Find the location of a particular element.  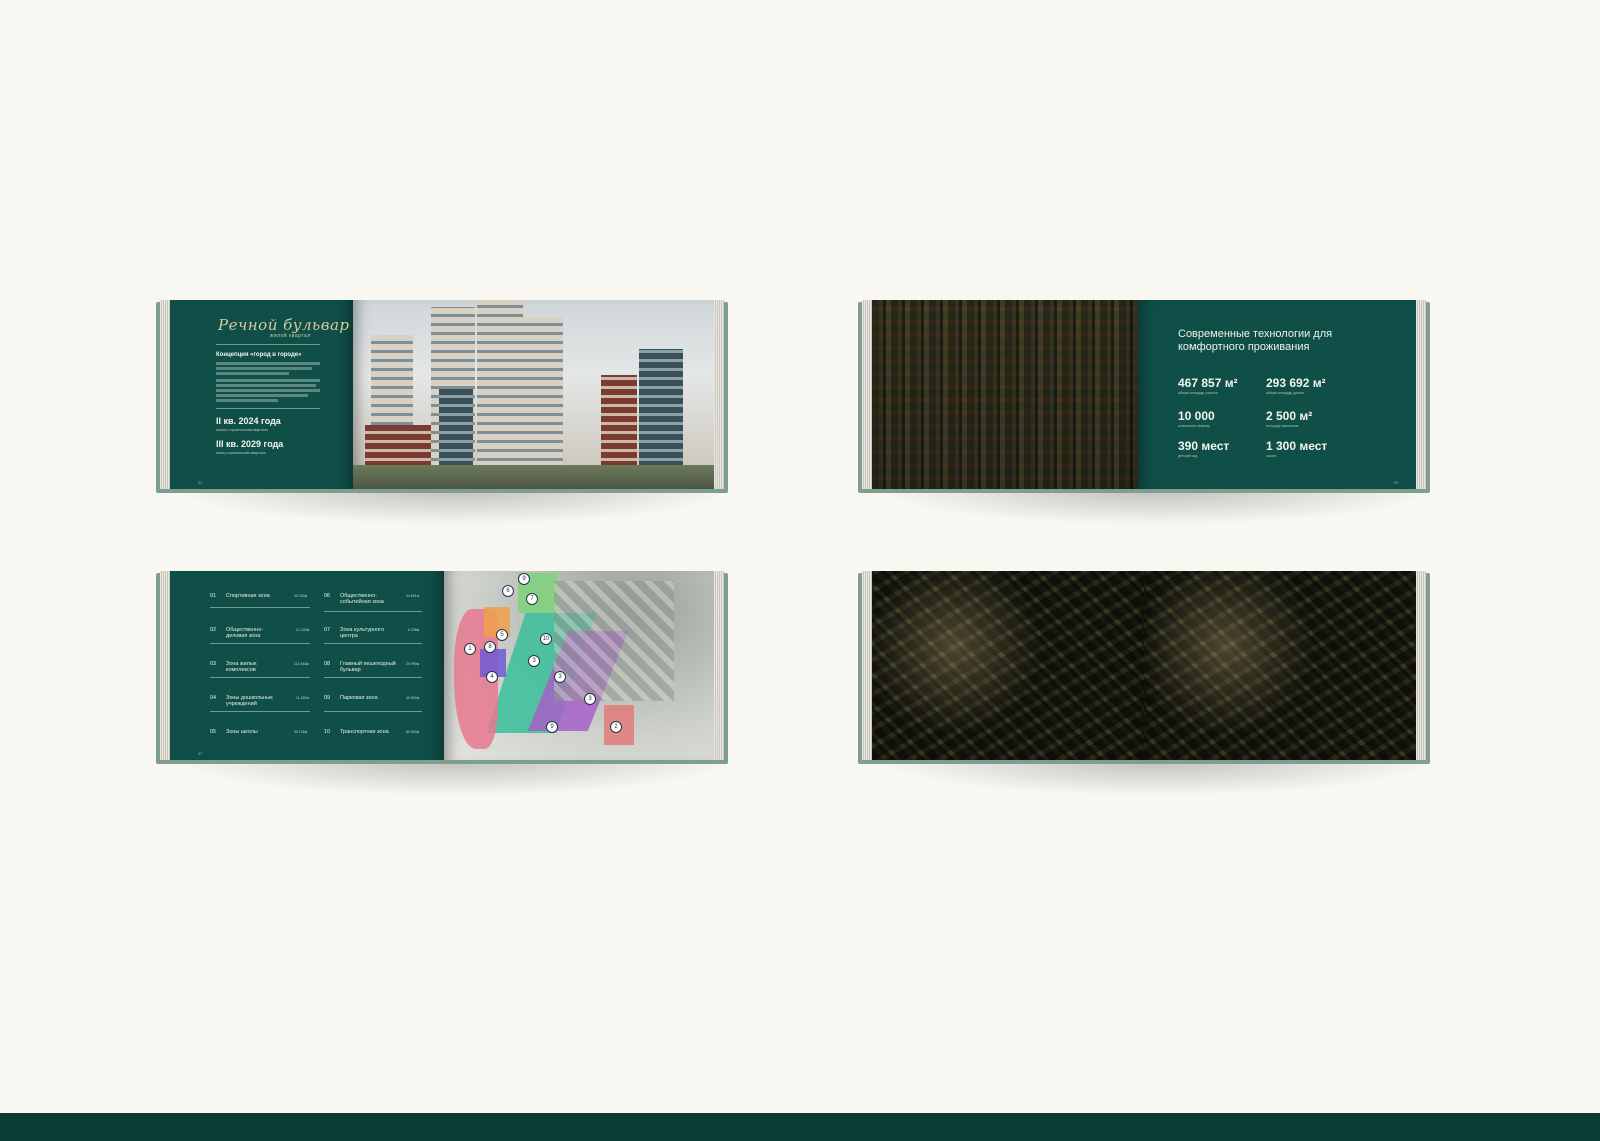

brochure-spread-panorama is located at coordinates (1147, 683).